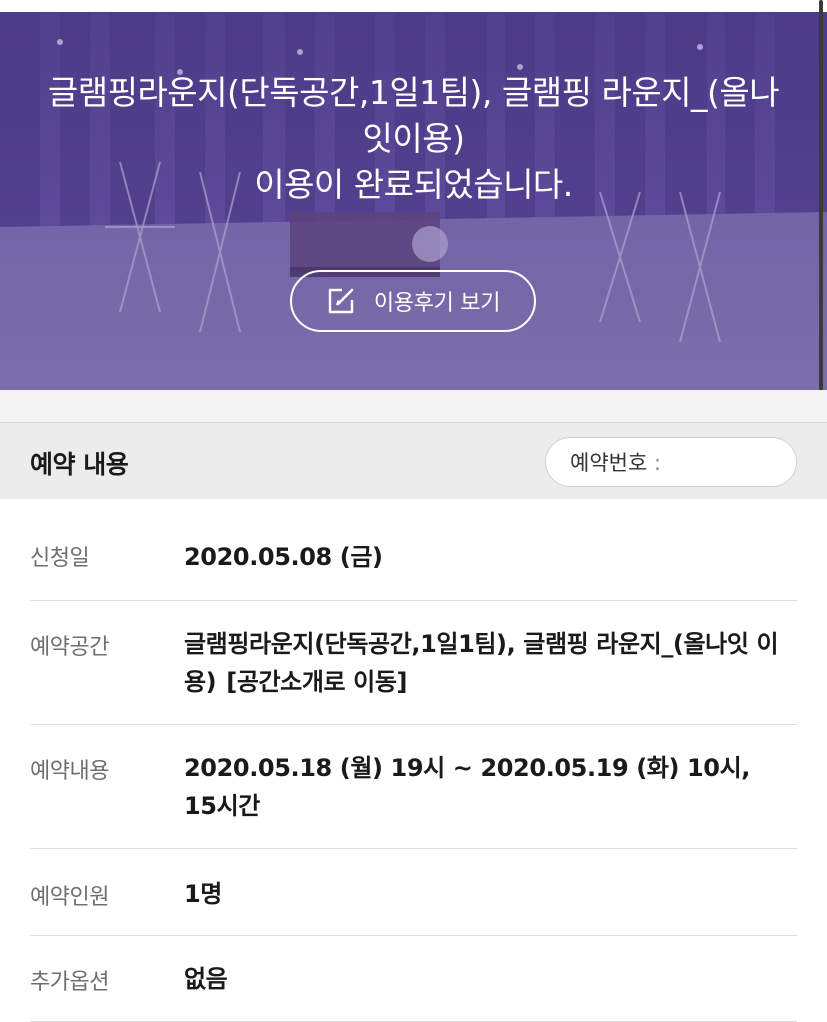 The height and width of the screenshot is (1022, 827). I want to click on detail-row-applied-date: 신청일 2020.05.08 (금), so click(413, 550).